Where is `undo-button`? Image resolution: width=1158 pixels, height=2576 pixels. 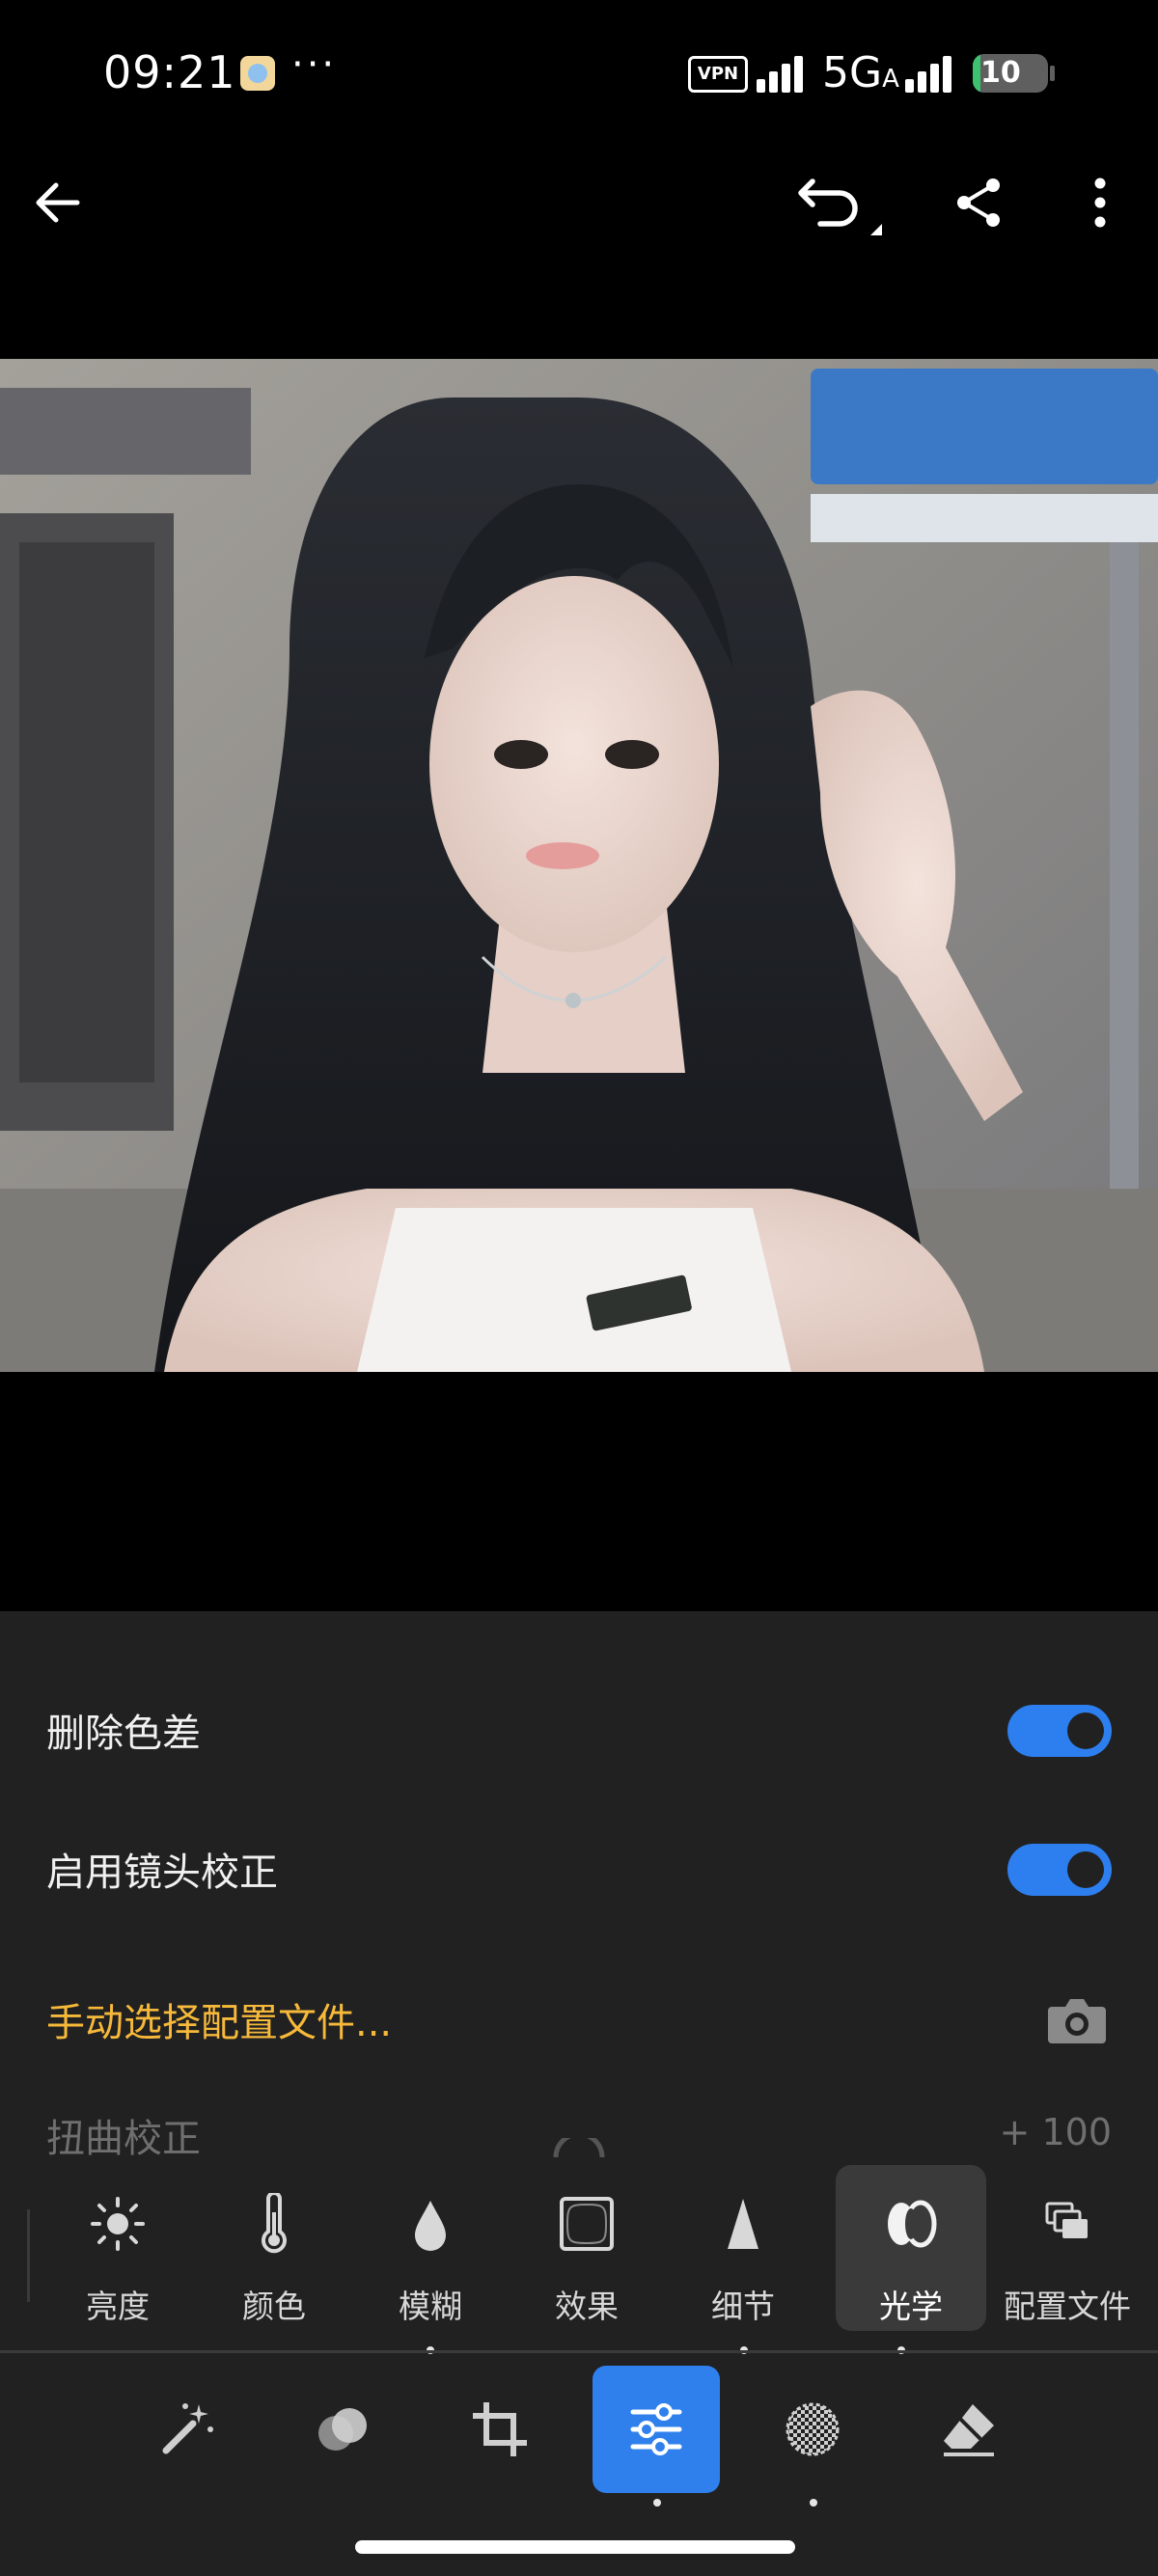
undo-button is located at coordinates (839, 208).